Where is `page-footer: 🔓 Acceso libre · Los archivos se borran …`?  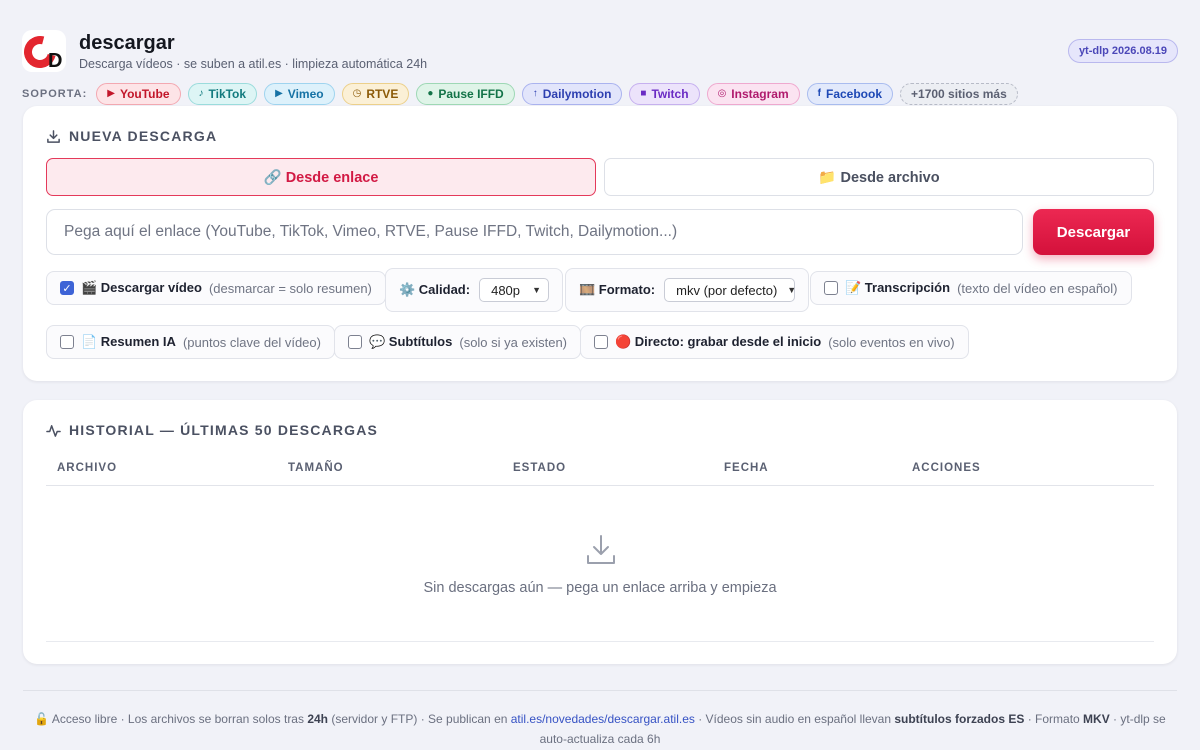
page-footer: 🔓 Acceso libre · Los archivos se borran … is located at coordinates (600, 719).